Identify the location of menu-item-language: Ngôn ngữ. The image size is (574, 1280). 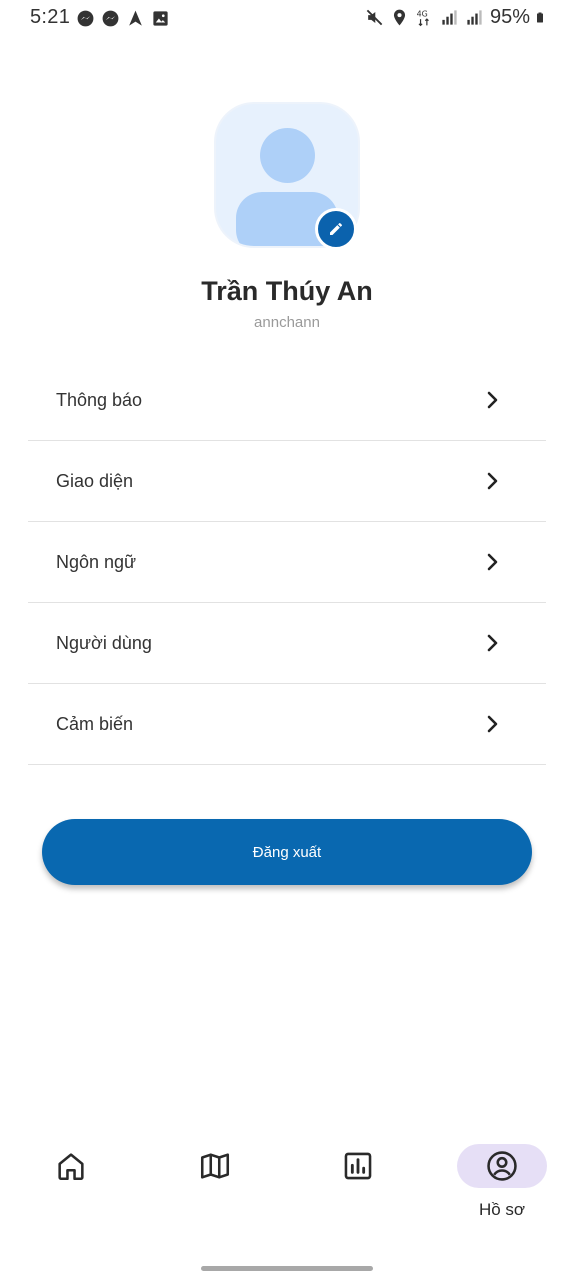
(287, 562).